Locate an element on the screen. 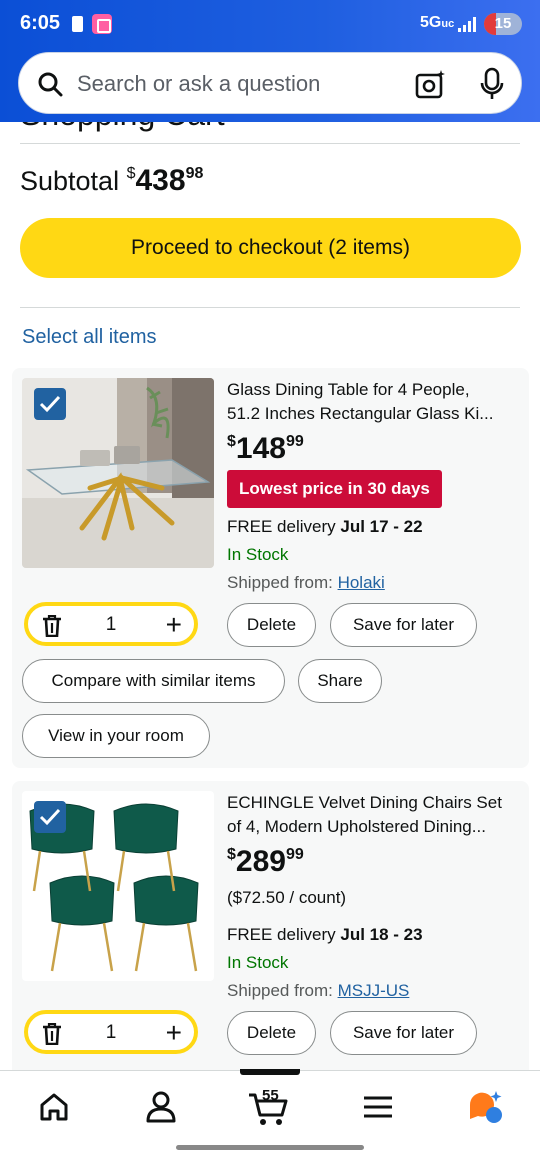 This screenshot has width=540, height=1158. battery-level: 15 is located at coordinates (503, 23).